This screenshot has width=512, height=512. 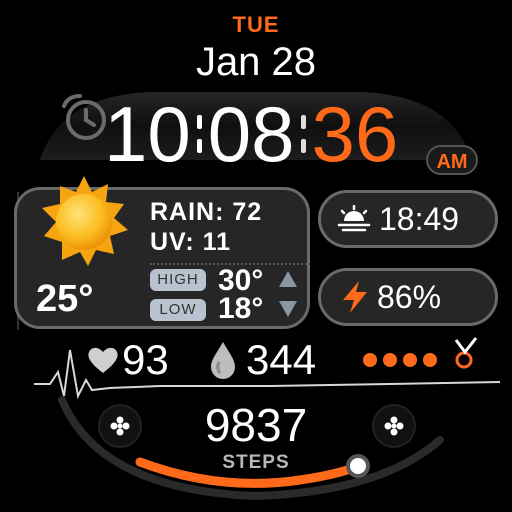 What do you see at coordinates (217, 242) in the screenshot?
I see `uv-value: 11` at bounding box center [217, 242].